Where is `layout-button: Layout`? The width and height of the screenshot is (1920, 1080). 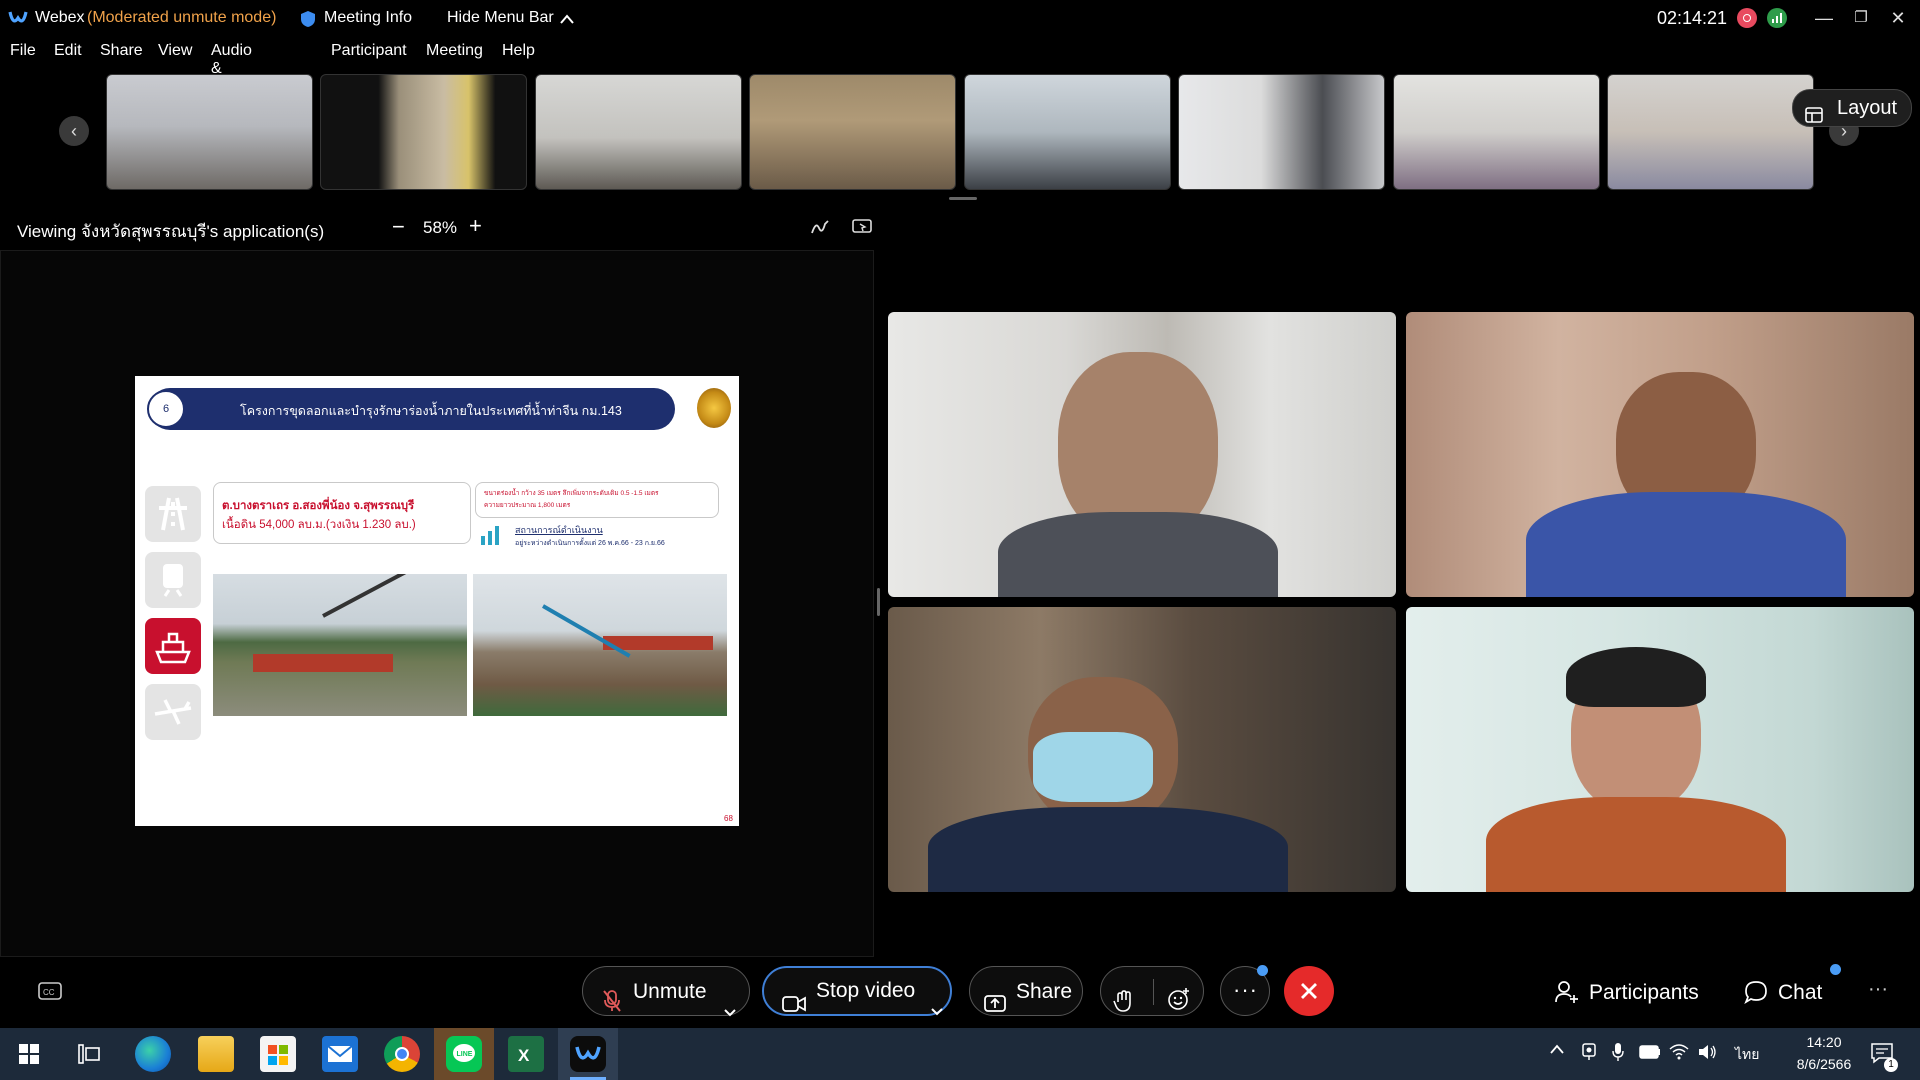
layout-button: Layout is located at coordinates (1852, 108).